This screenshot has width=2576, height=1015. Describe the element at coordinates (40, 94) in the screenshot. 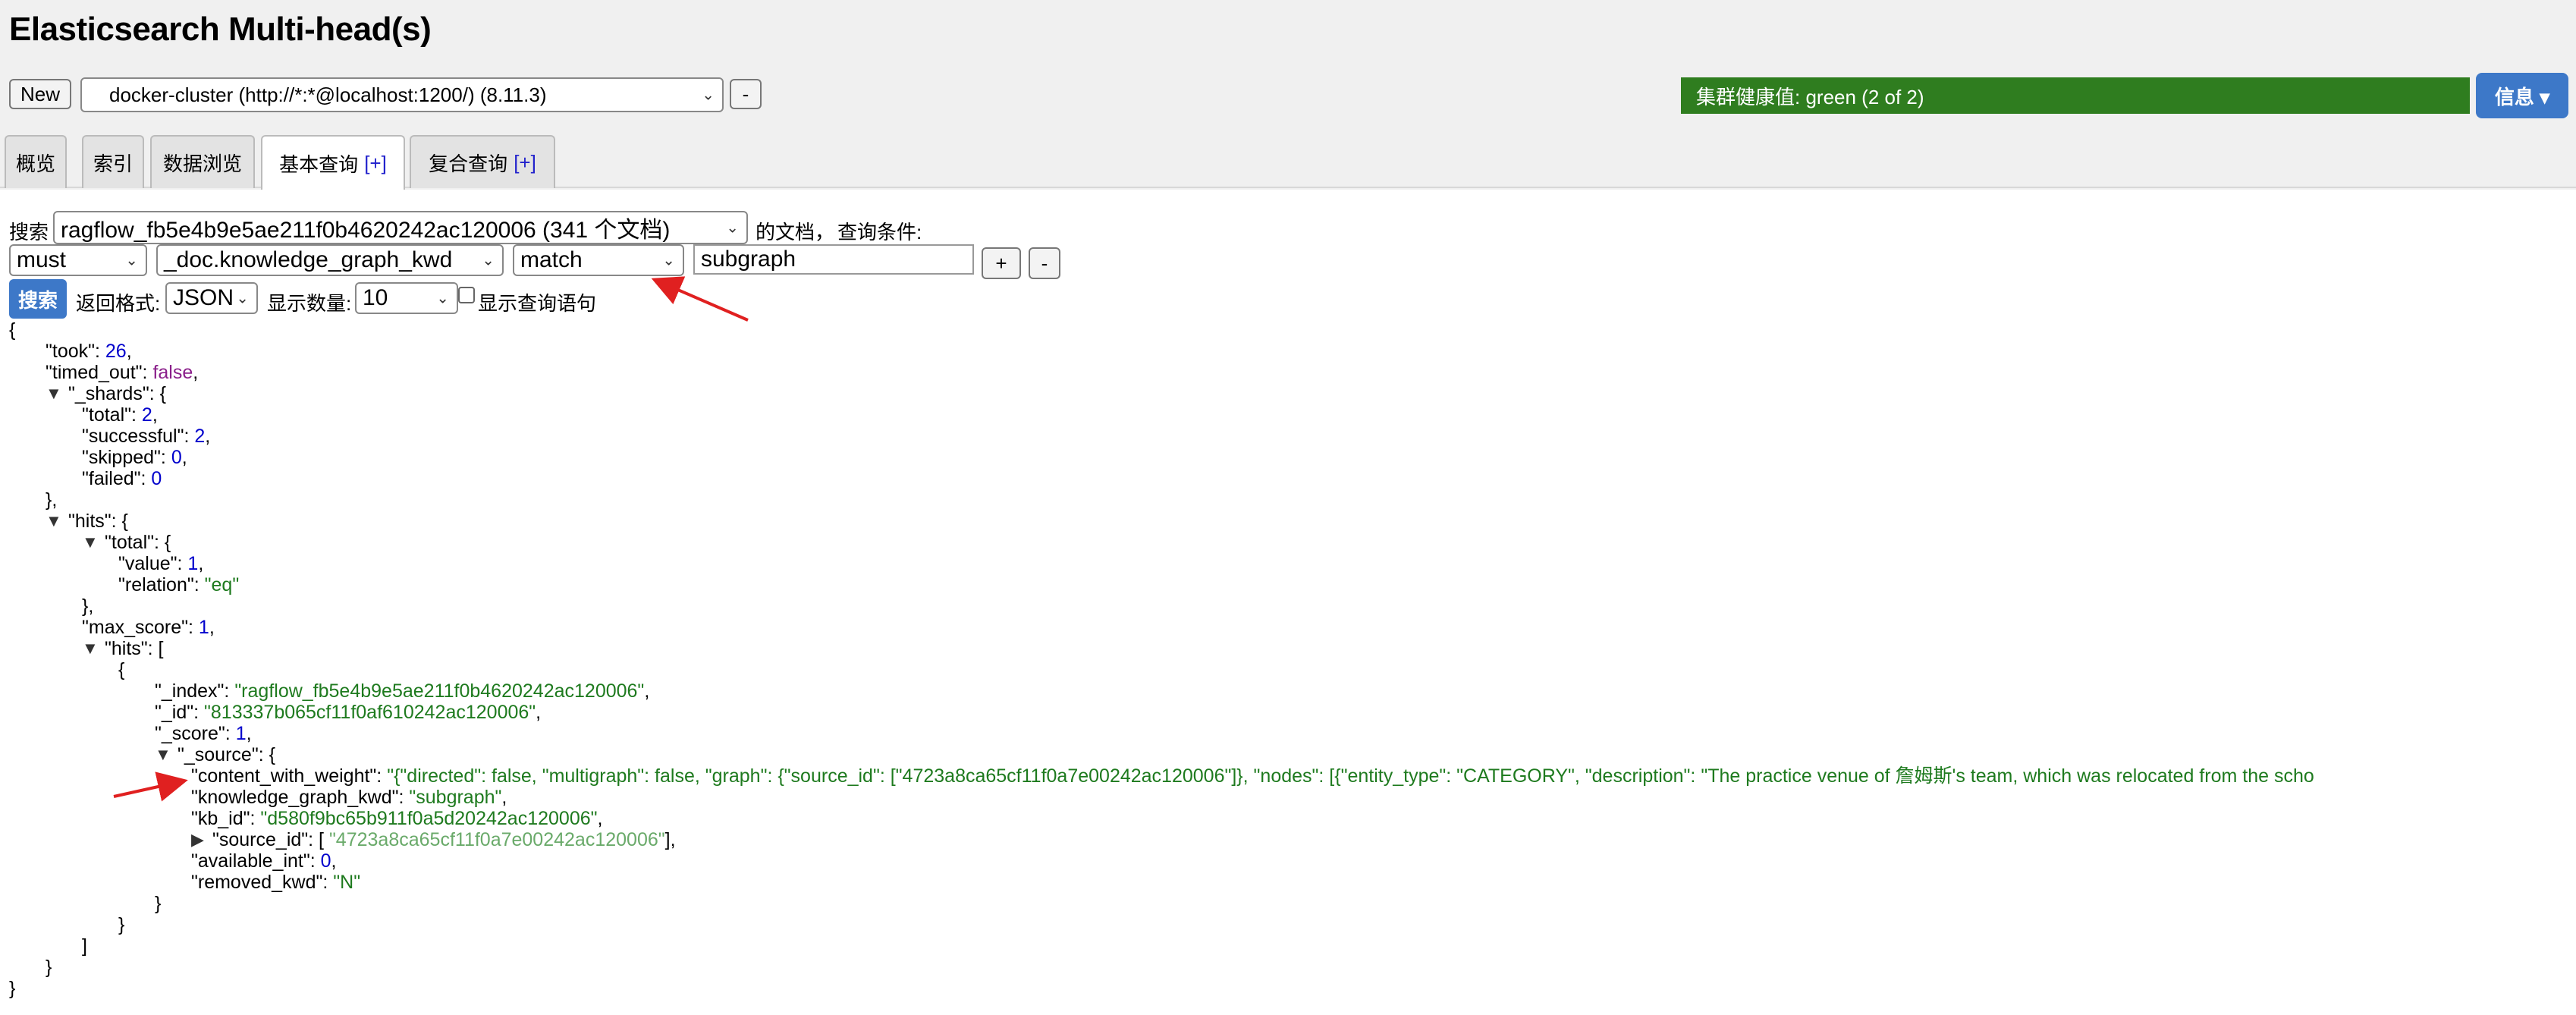

I see `new-connection-button: New` at that location.